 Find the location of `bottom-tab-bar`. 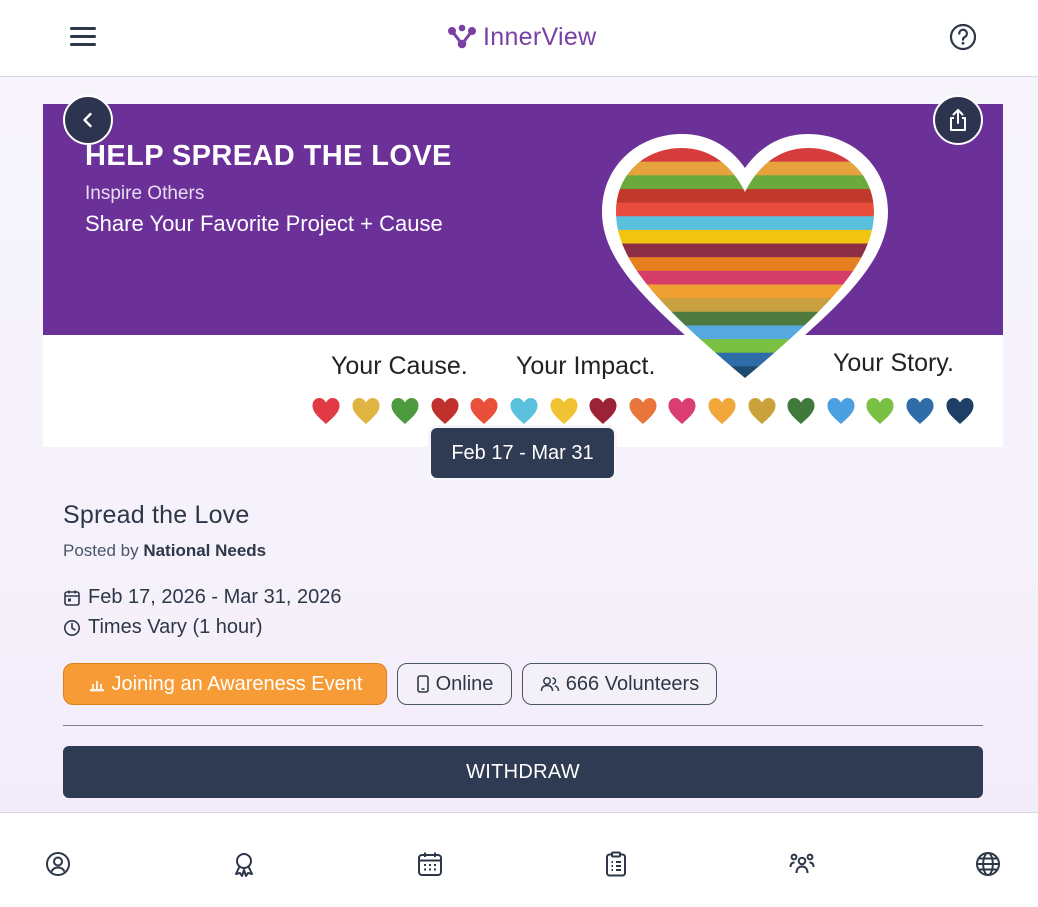

bottom-tab-bar is located at coordinates (519, 859).